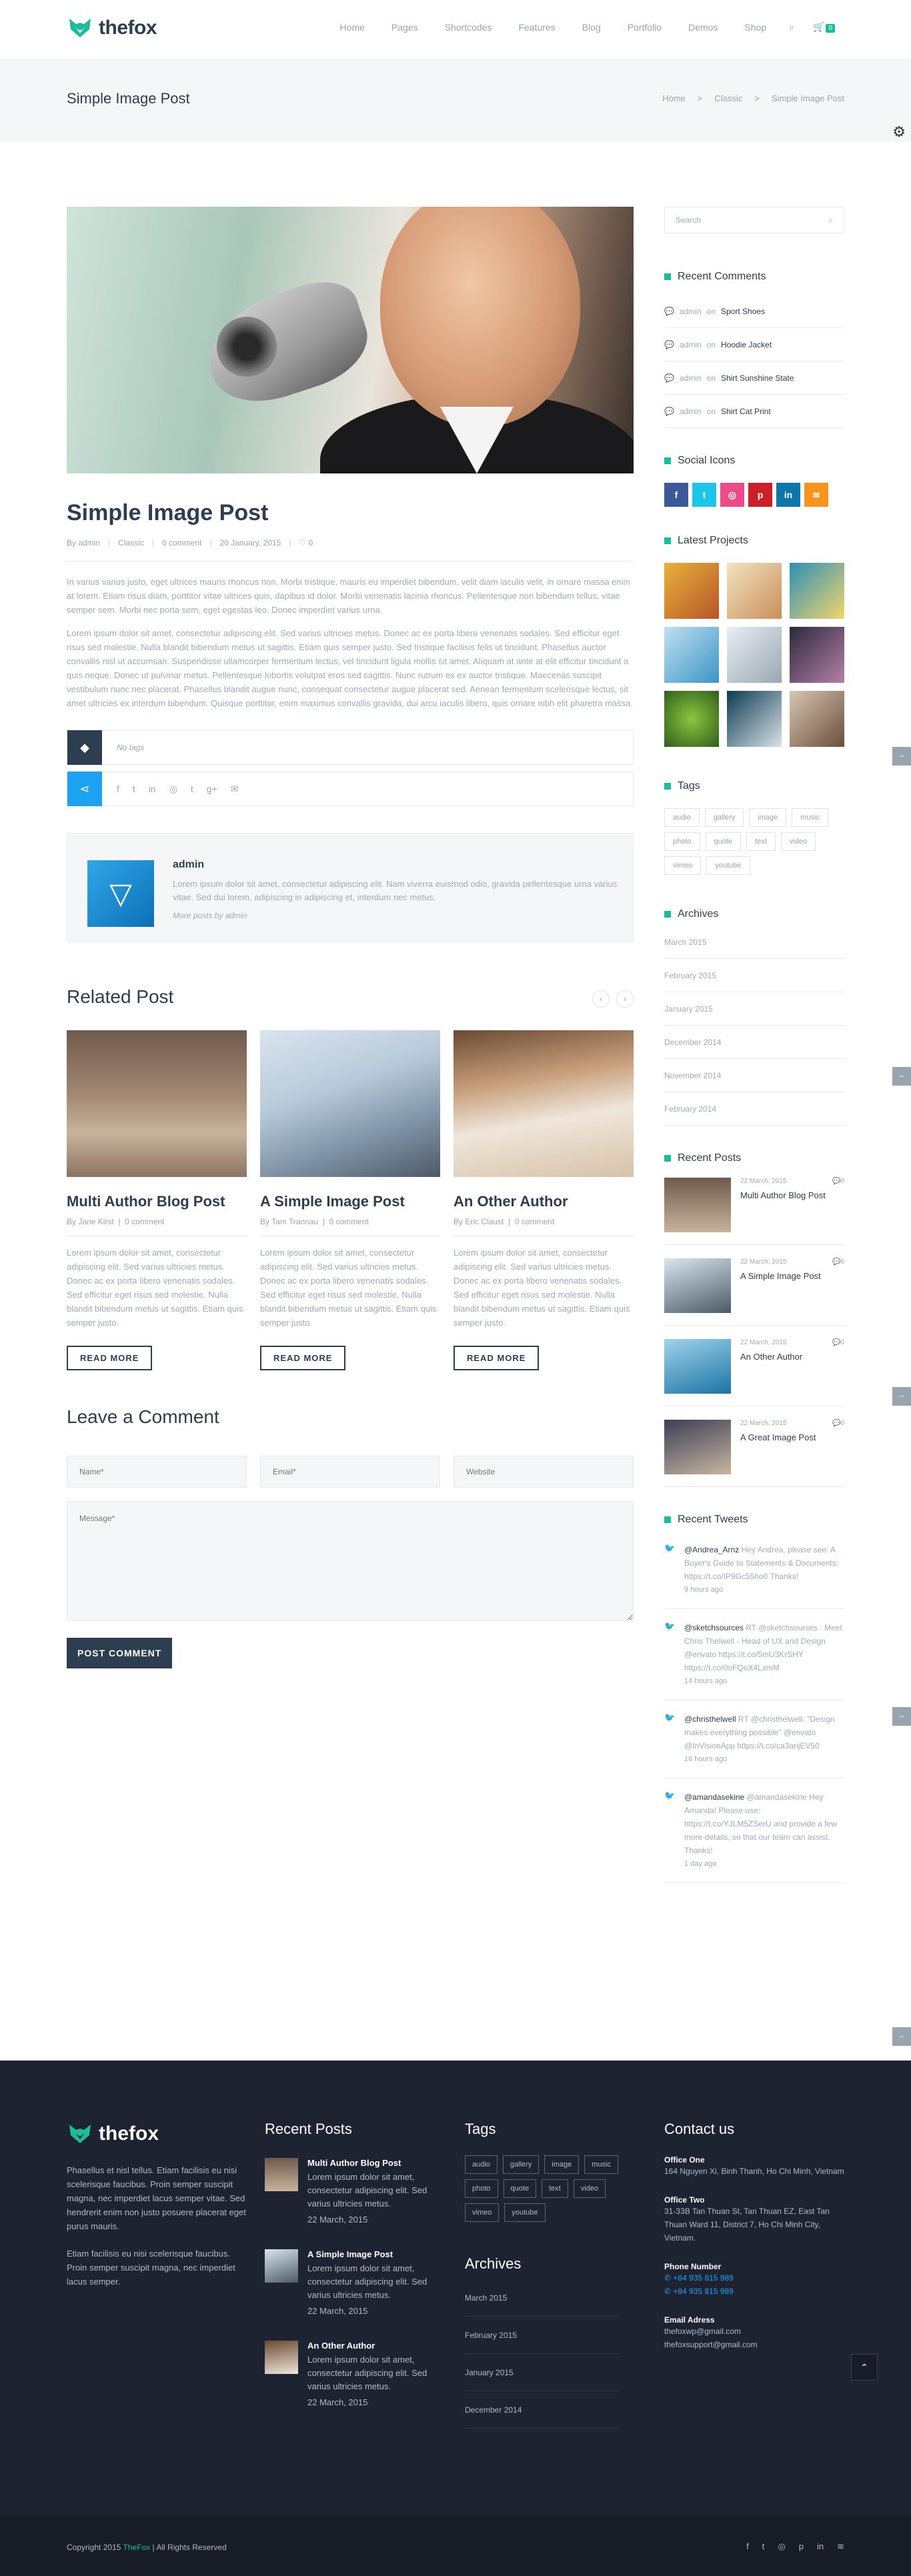 Image resolution: width=911 pixels, height=2576 pixels. I want to click on footer-tag: video, so click(589, 2188).